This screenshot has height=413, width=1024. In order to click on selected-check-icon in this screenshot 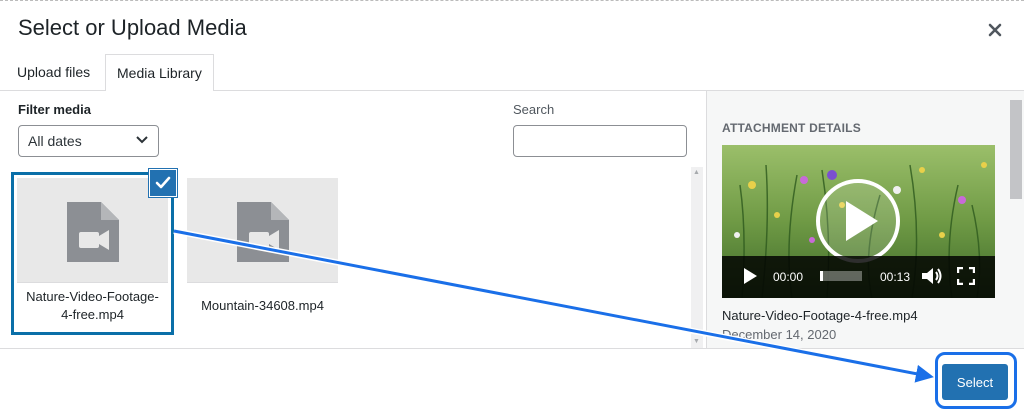, I will do `click(163, 183)`.